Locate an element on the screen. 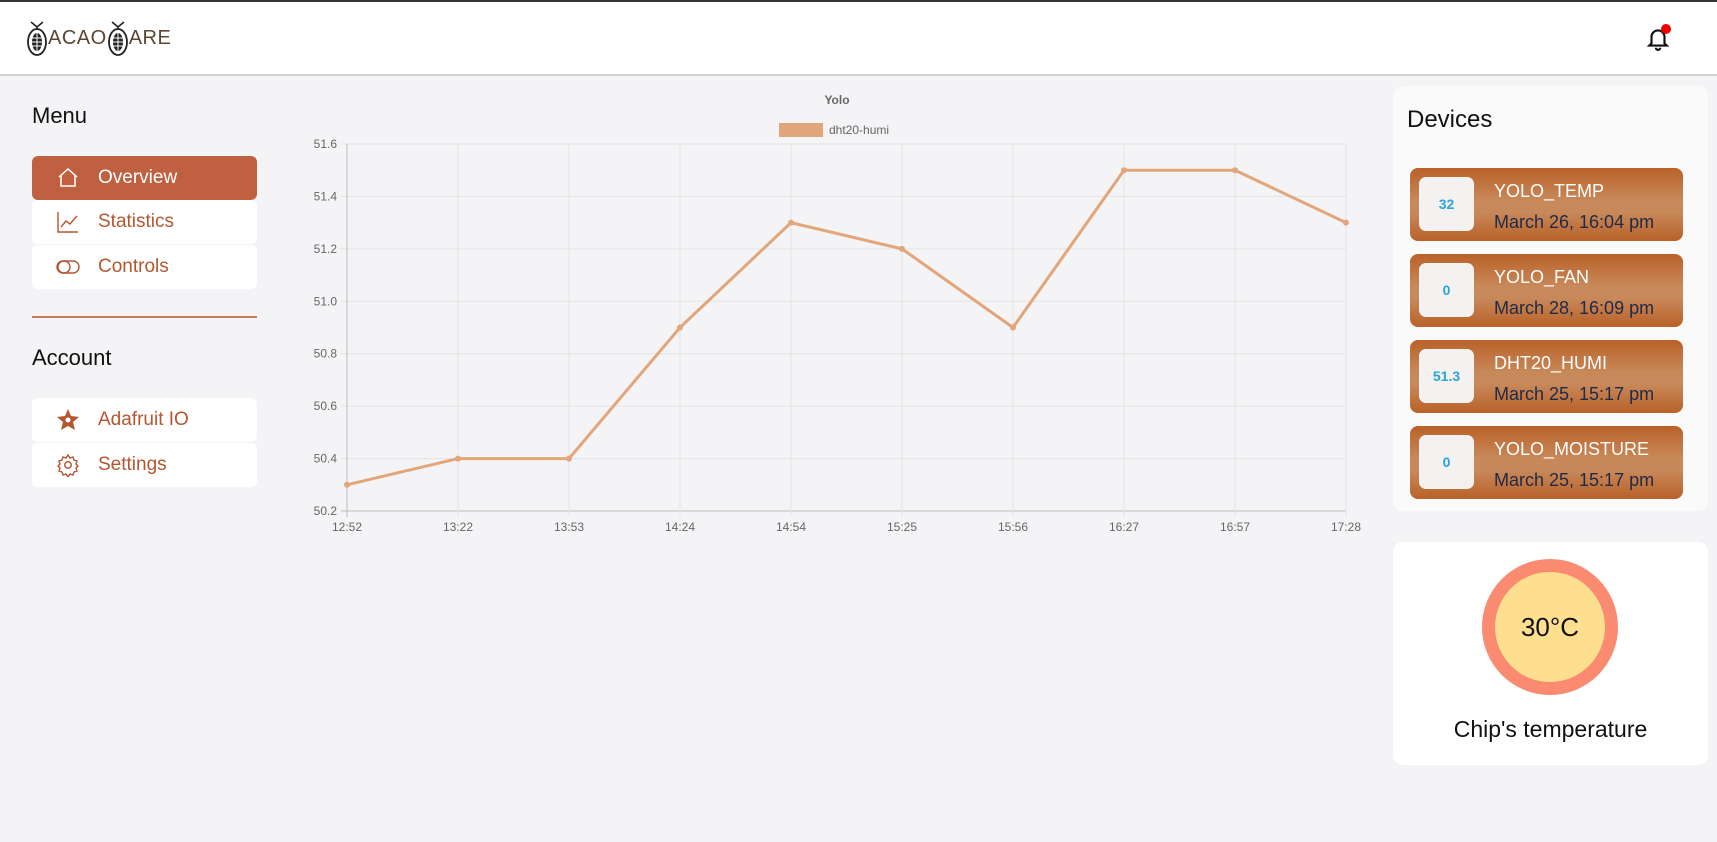 Image resolution: width=1717 pixels, height=842 pixels. logo: ACAO ARE is located at coordinates (98, 38).